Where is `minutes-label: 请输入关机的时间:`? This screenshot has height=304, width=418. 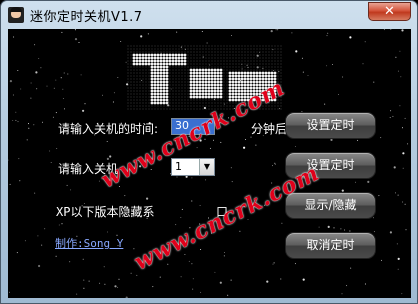 minutes-label: 请输入关机的时间: is located at coordinates (108, 129).